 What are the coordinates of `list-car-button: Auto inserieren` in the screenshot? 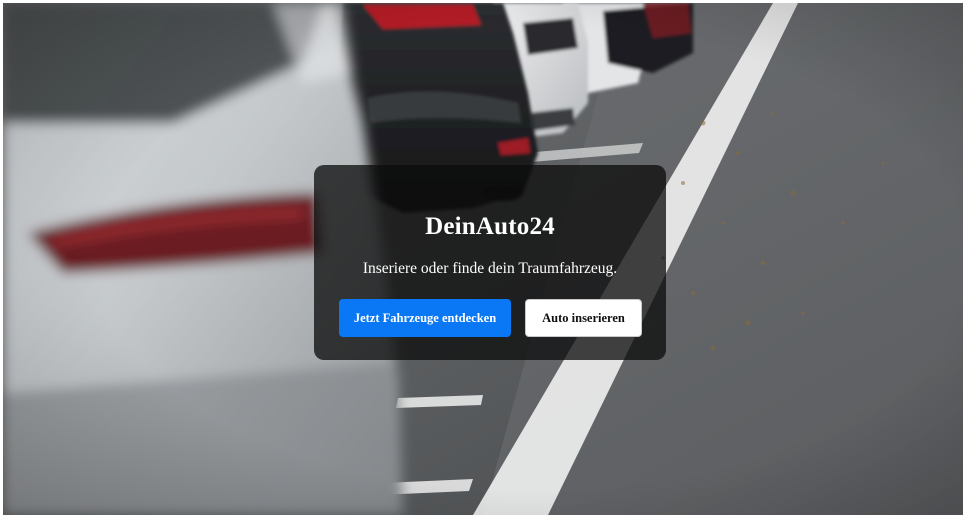 It's located at (583, 318).